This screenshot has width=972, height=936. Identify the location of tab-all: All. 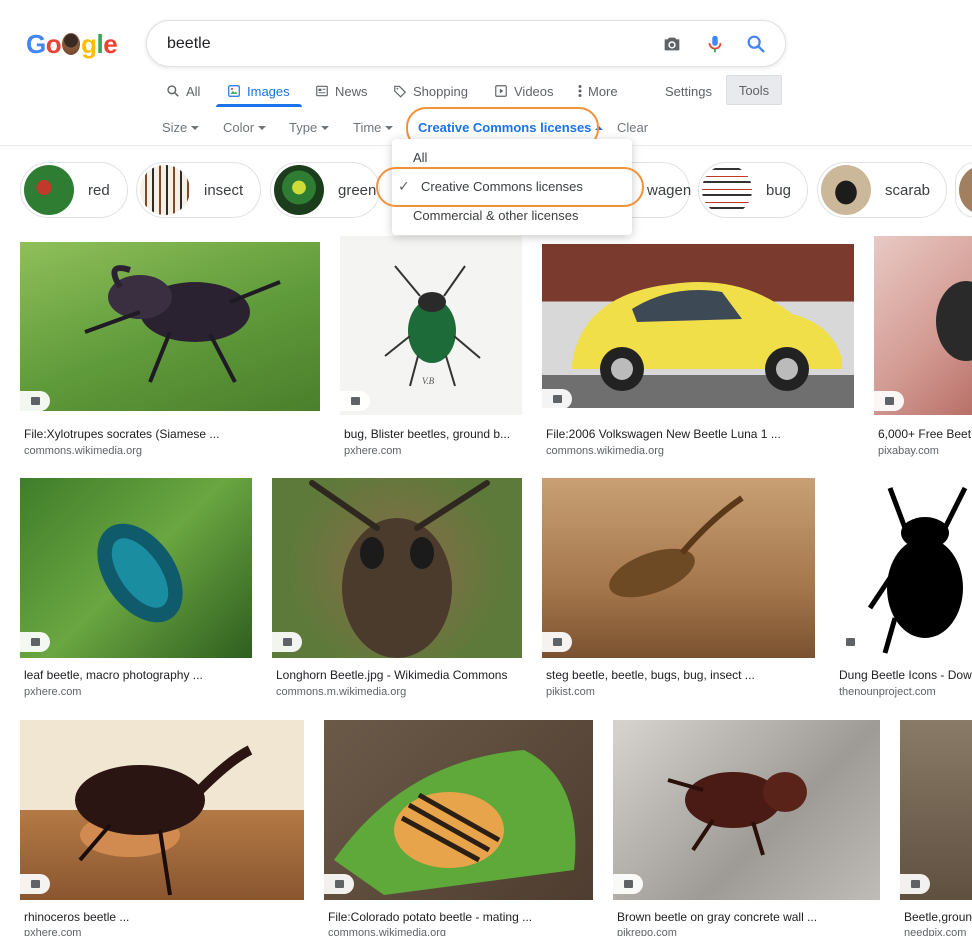
(183, 91).